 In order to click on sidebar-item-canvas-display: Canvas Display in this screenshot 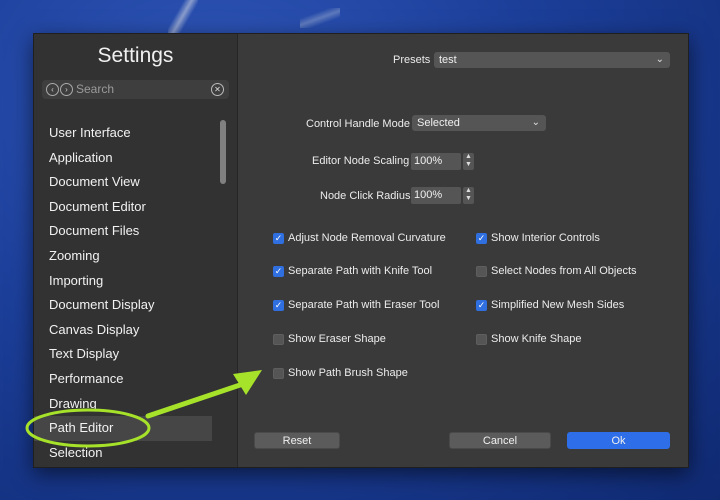, I will do `click(123, 330)`.